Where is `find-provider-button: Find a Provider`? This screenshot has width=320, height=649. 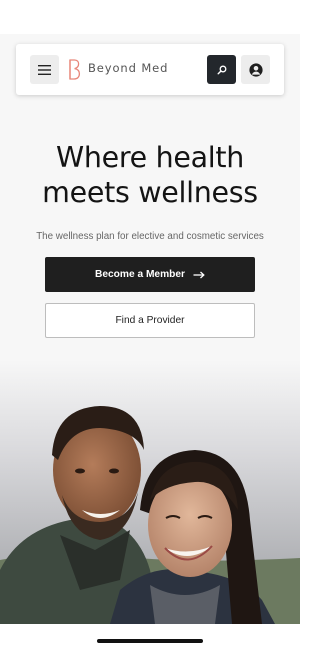 find-provider-button: Find a Provider is located at coordinates (150, 320).